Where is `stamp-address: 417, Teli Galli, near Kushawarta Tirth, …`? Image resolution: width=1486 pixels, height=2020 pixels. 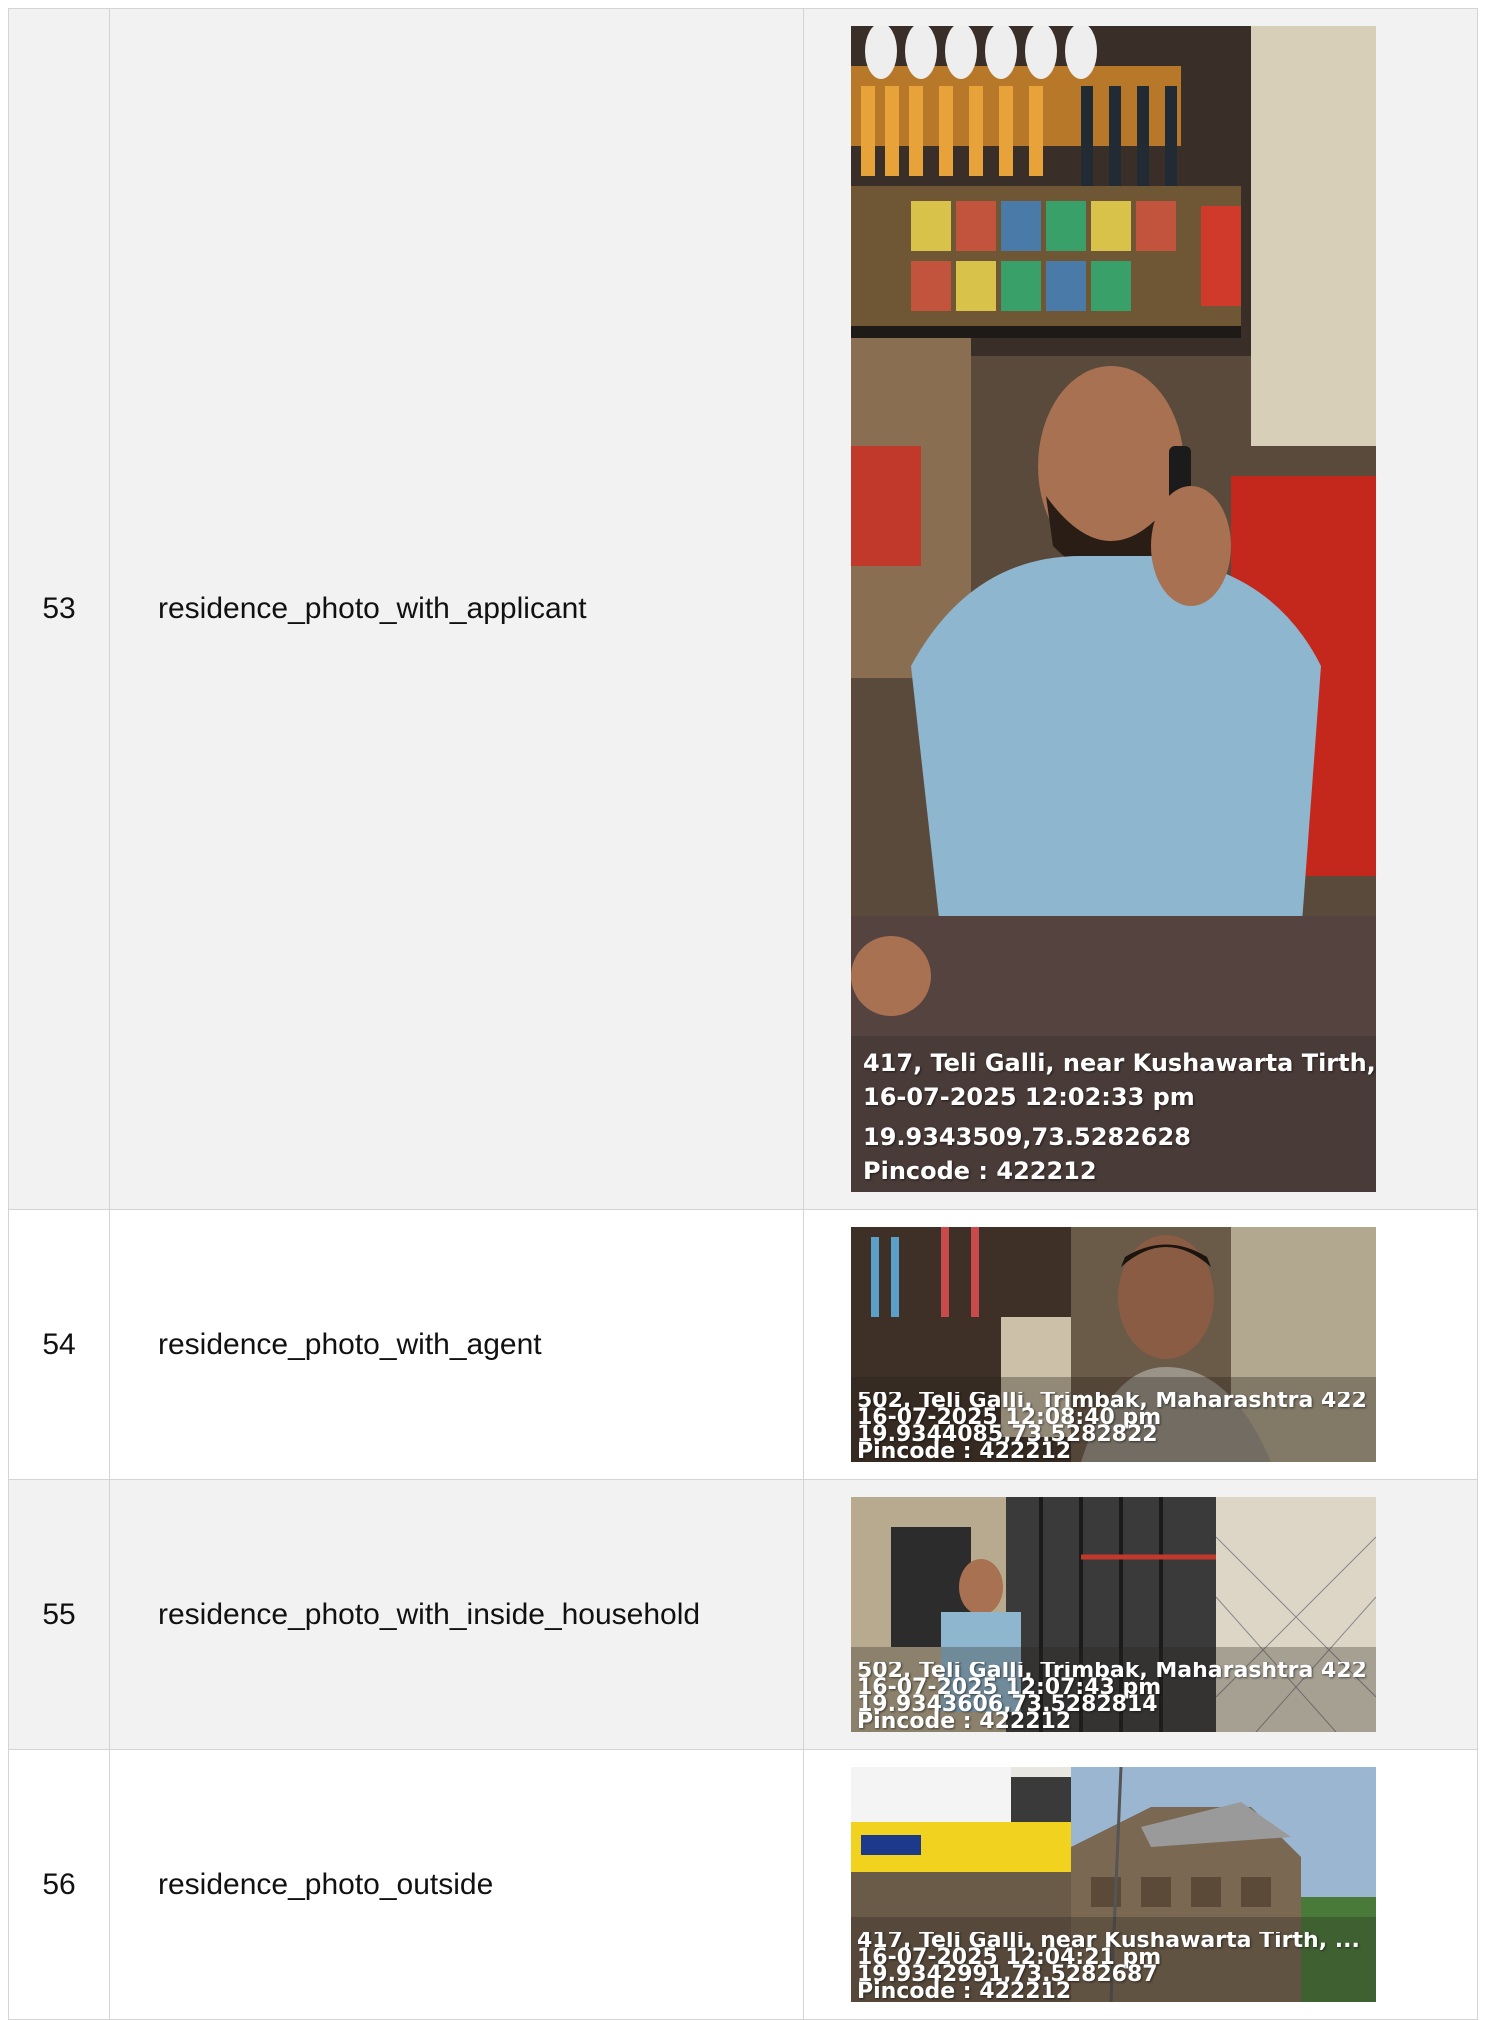
stamp-address: 417, Teli Galli, near Kushawarta Tirth, … is located at coordinates (1119, 1063).